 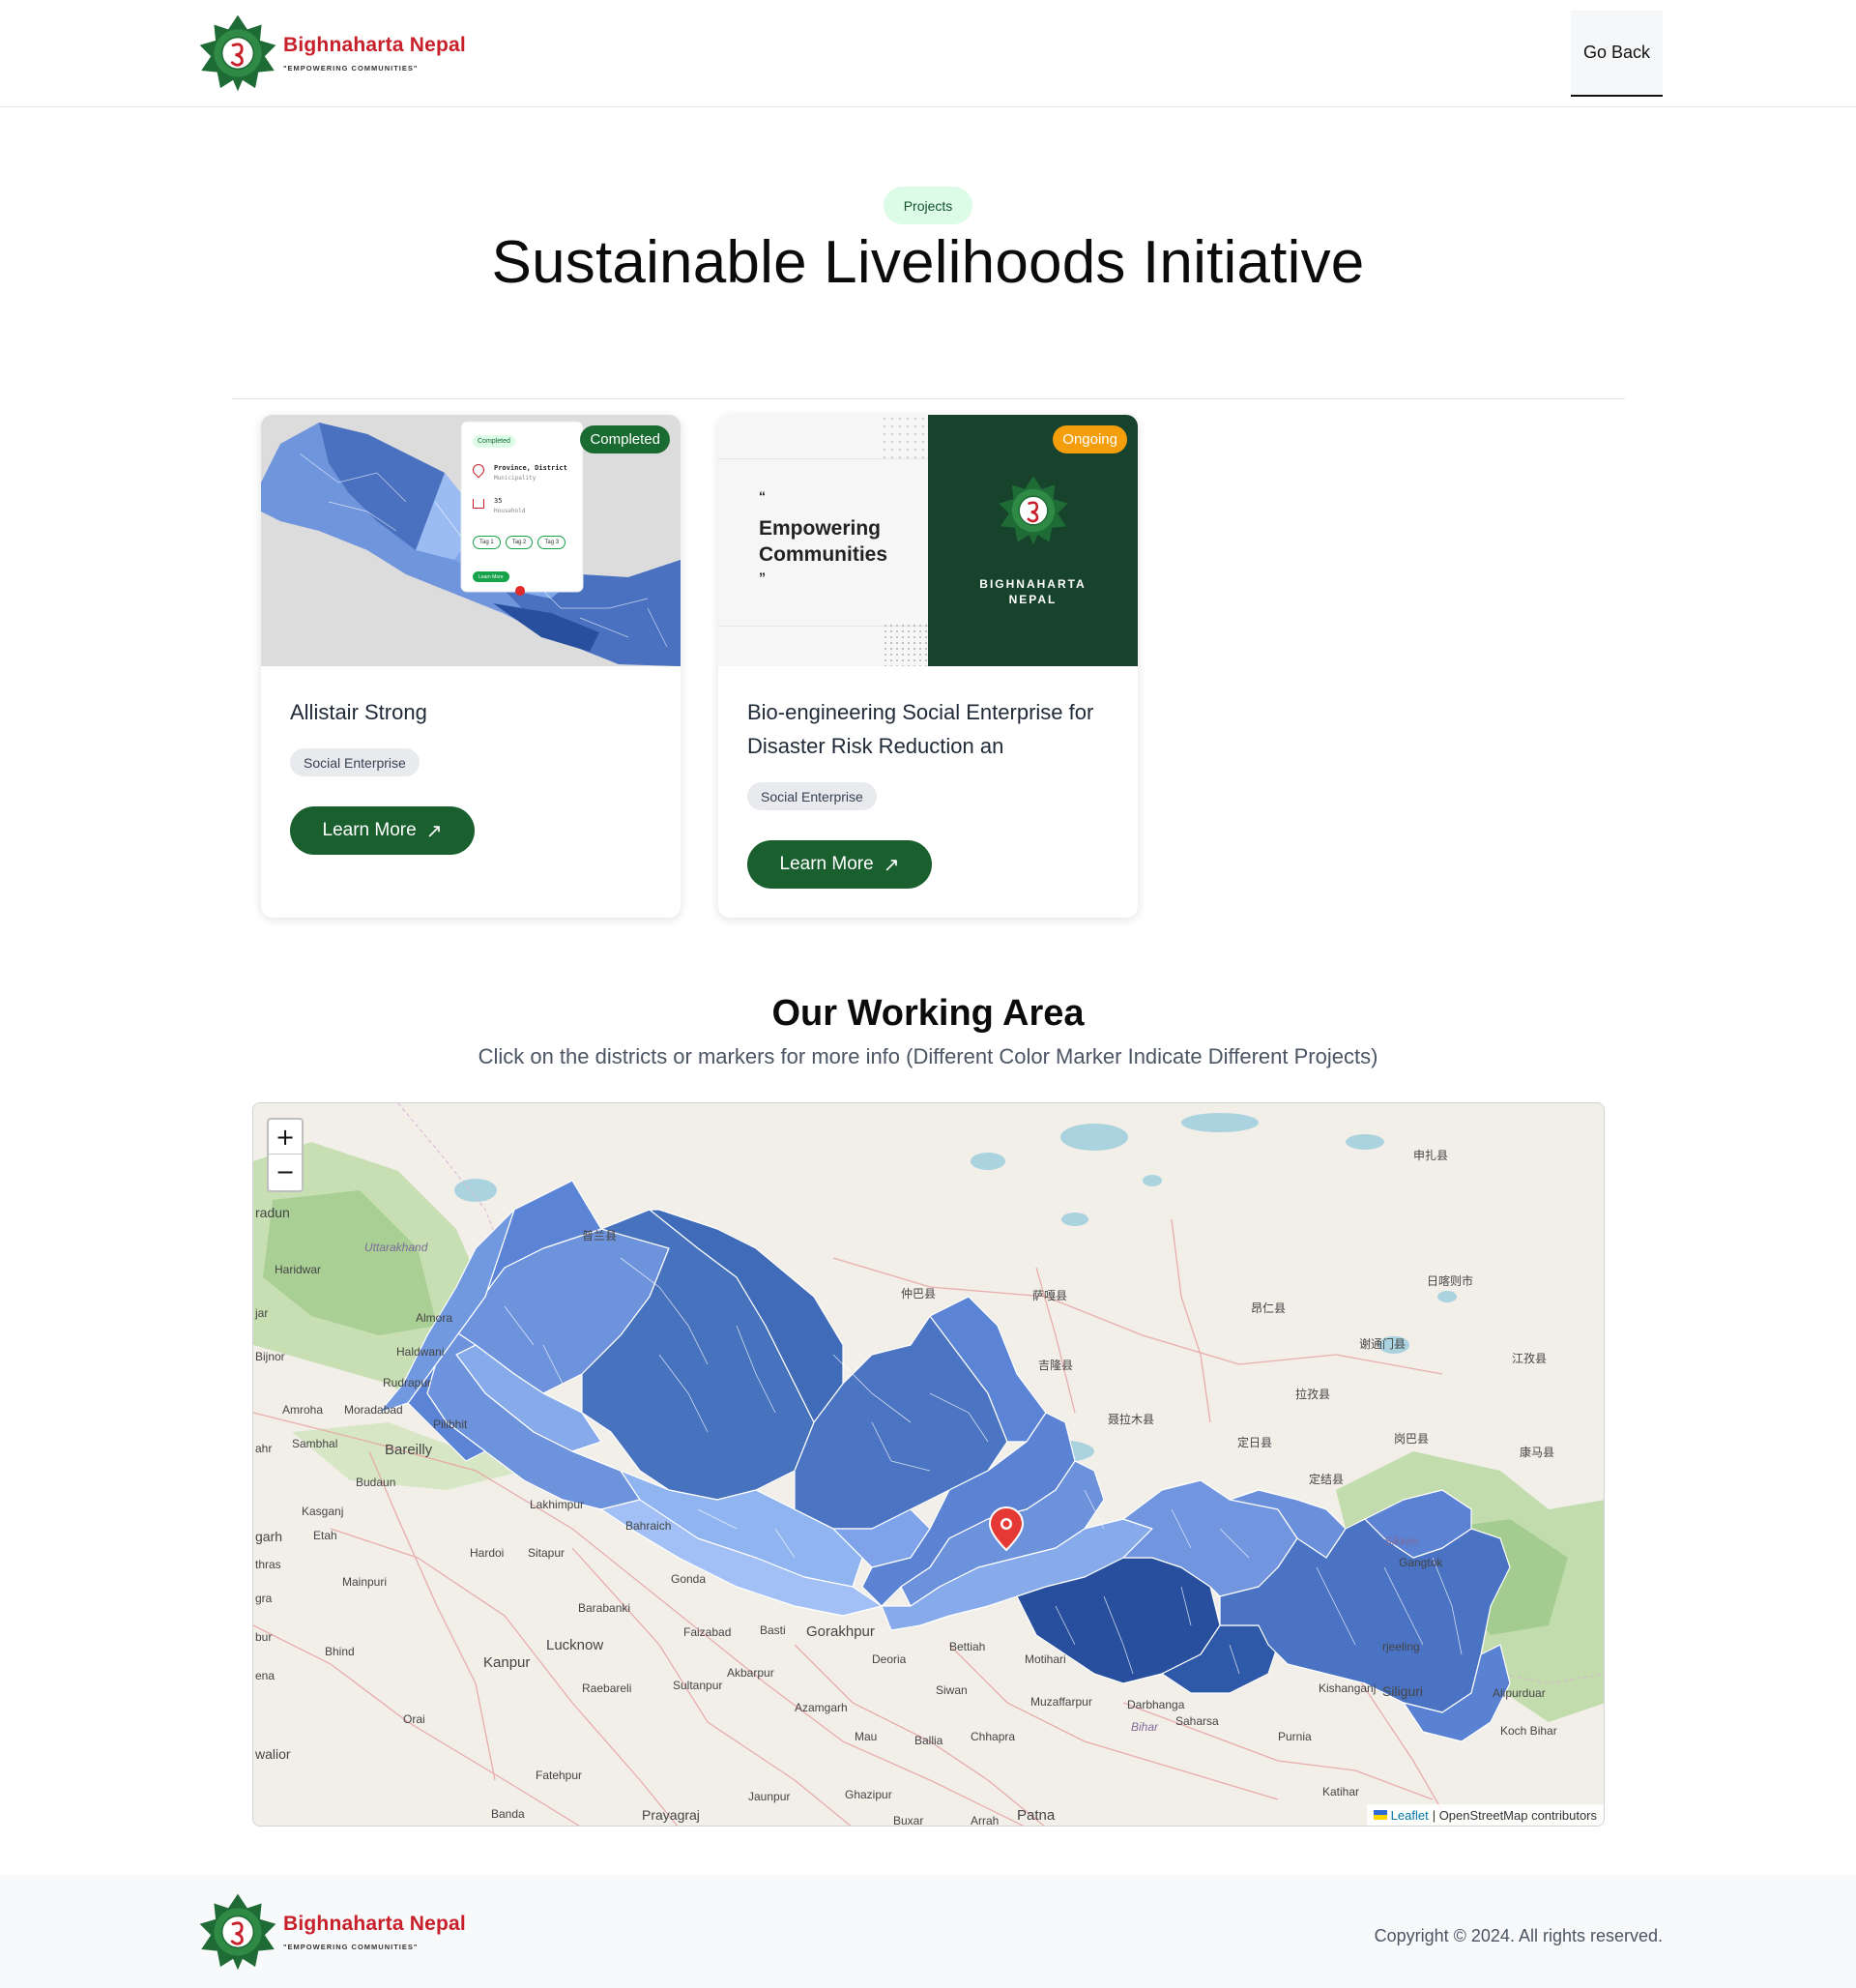 I want to click on map-attribution: Leaflet | OpenStreetMap contributors, so click(x=1485, y=1815).